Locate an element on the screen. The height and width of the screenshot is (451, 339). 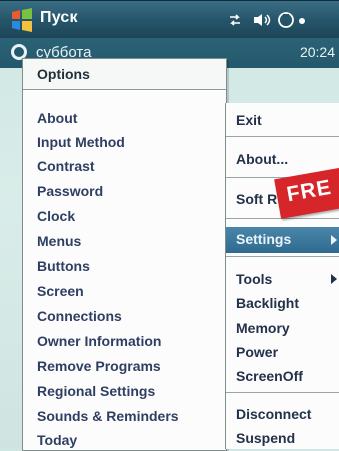
side-item-settings-selected: Settings is located at coordinates (282, 240).